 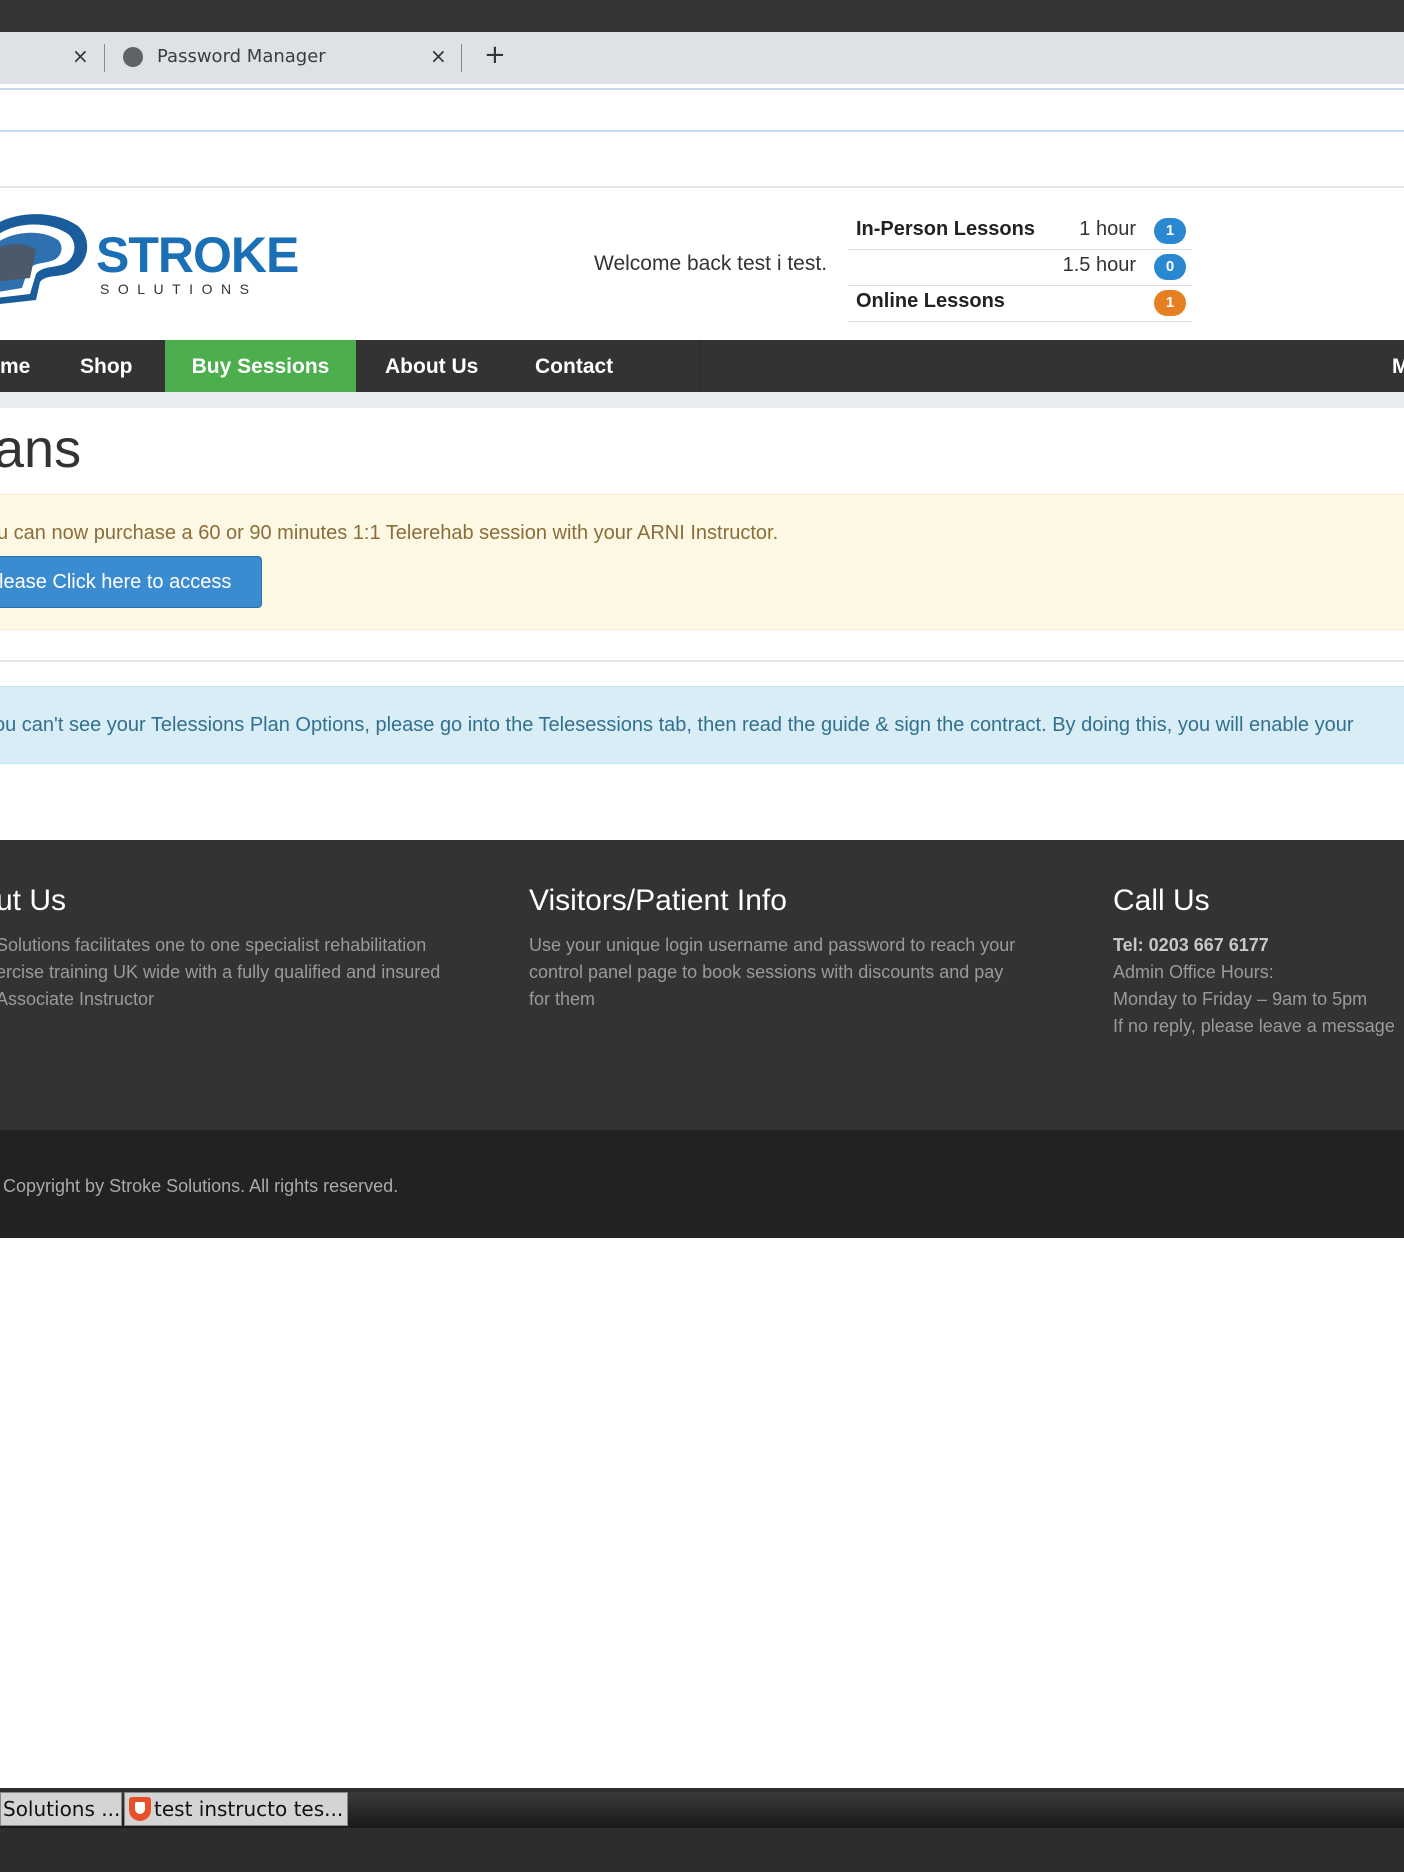 I want to click on lesson-label: In-Person Lessons, so click(x=945, y=229).